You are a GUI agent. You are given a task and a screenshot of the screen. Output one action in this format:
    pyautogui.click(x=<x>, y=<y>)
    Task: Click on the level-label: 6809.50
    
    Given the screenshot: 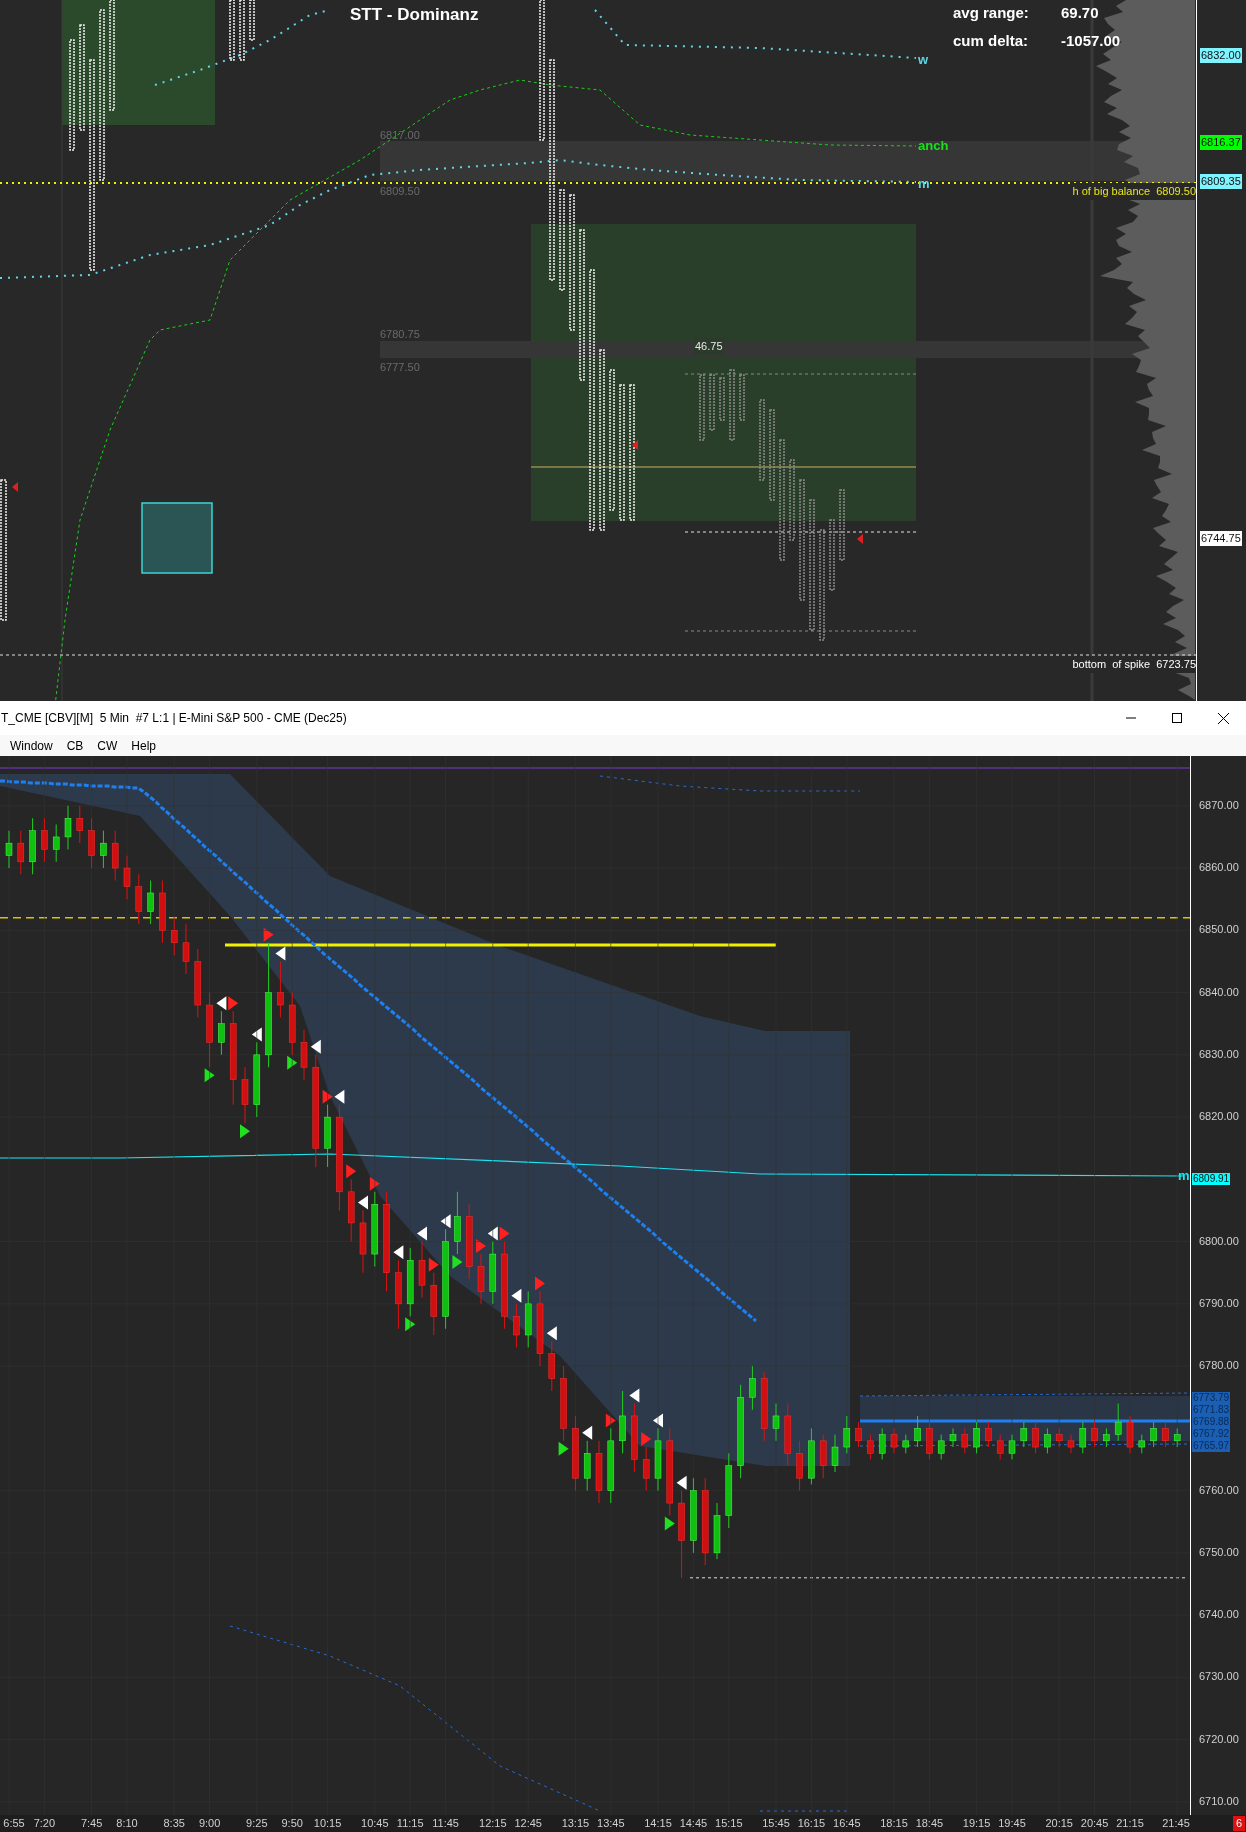 What is the action you would take?
    pyautogui.click(x=400, y=191)
    